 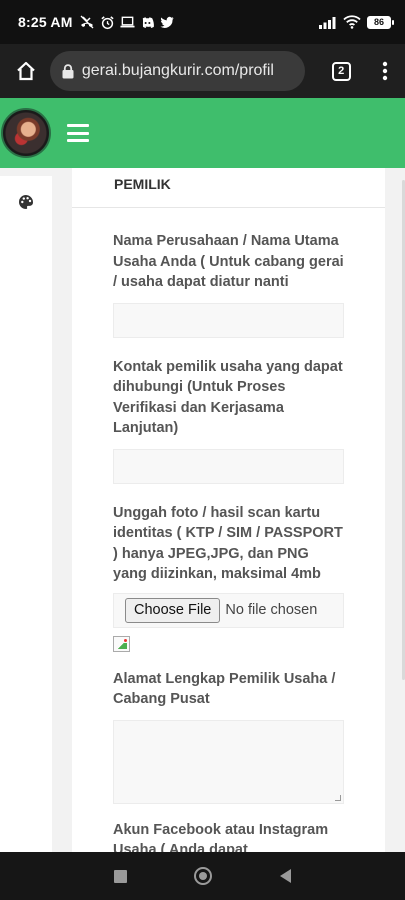 I want to click on choose-file-button: Choose File, so click(x=173, y=610).